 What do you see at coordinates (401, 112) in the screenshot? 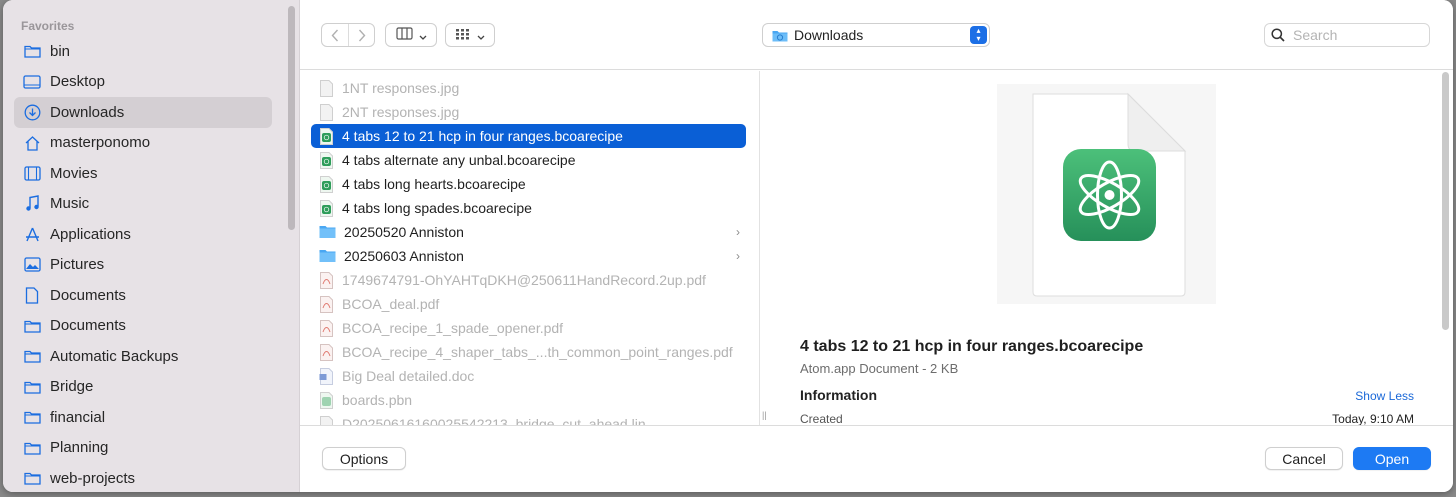
I see `file-name: 2NT responses.jpg` at bounding box center [401, 112].